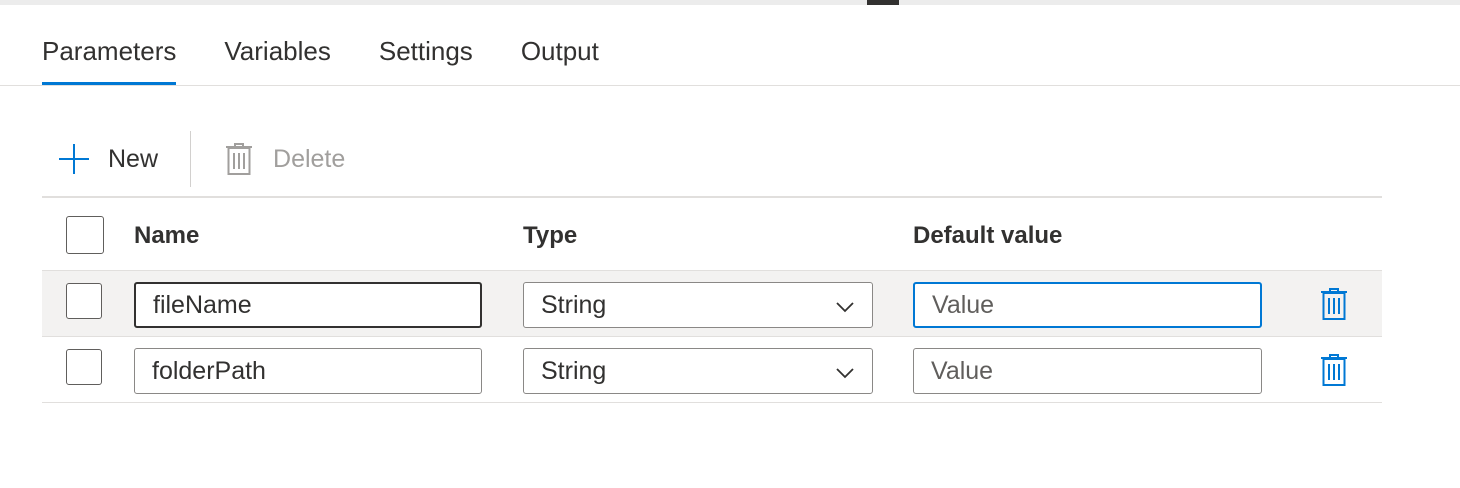  What do you see at coordinates (730, 85) in the screenshot?
I see `tab-divider` at bounding box center [730, 85].